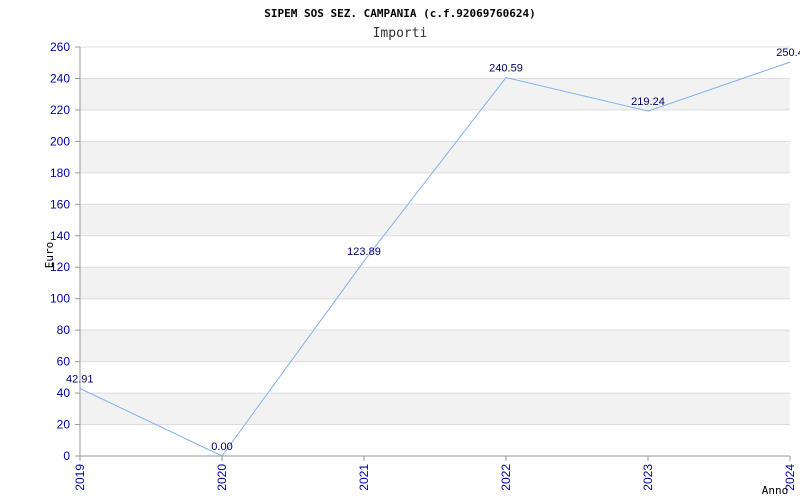  I want to click on y-tick-label: 200, so click(60, 141).